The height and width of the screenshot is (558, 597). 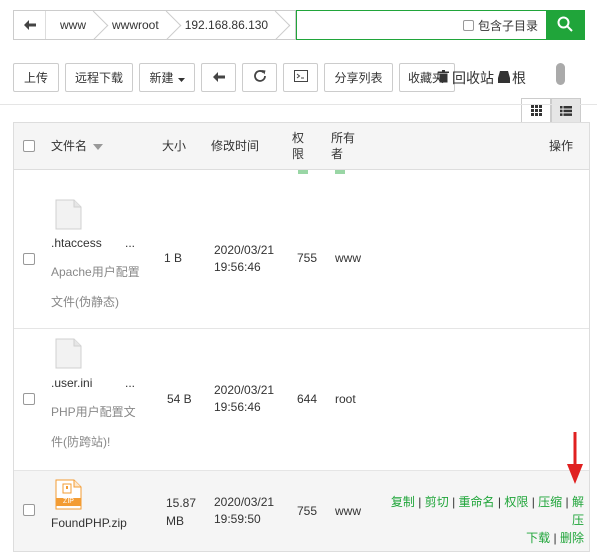 I want to click on refresh-icon, so click(x=260, y=77).